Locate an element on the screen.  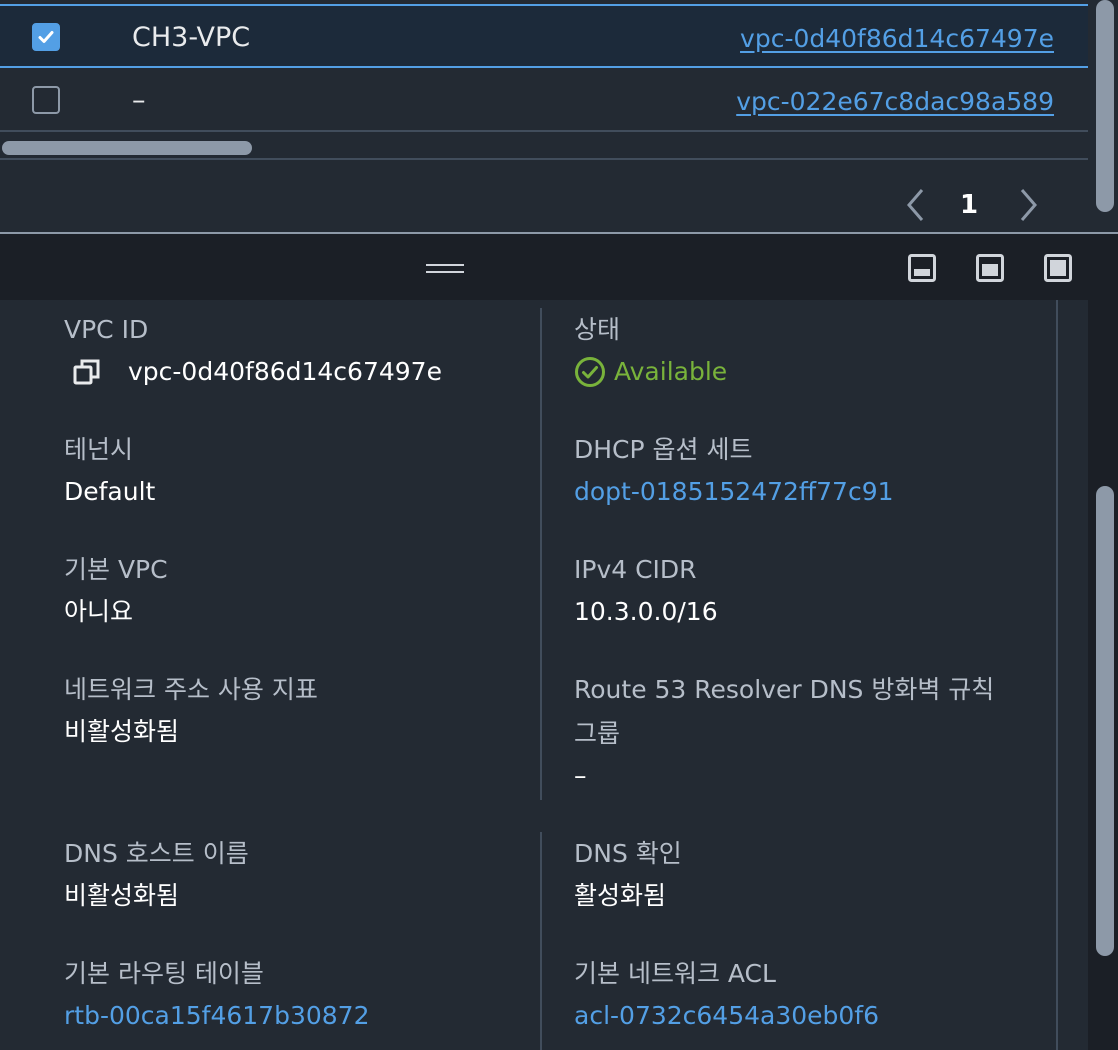
panel-middle-icon is located at coordinates (990, 268).